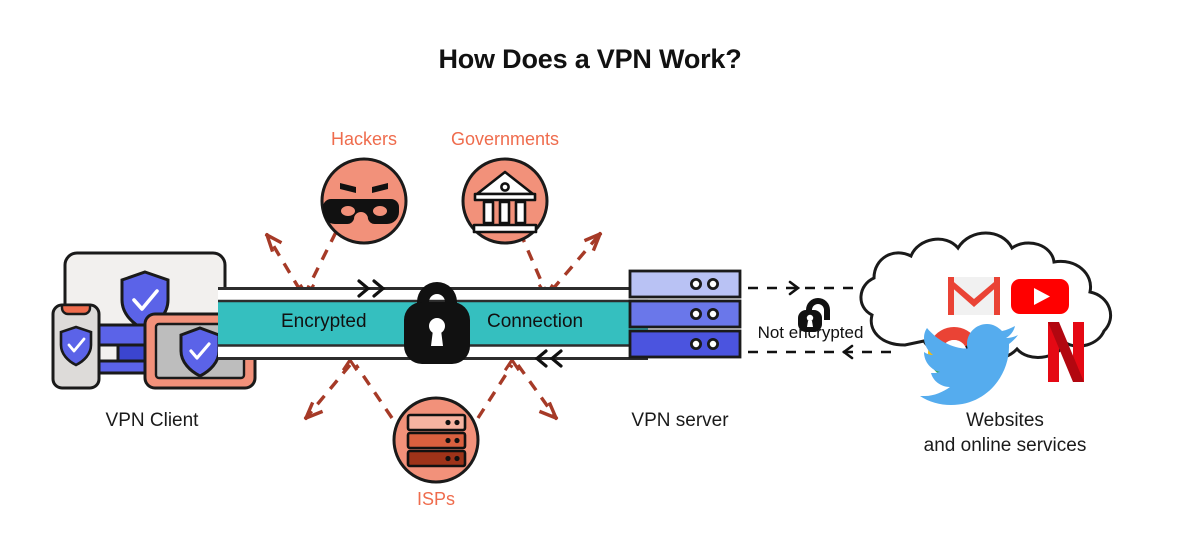 This screenshot has height=539, width=1180. I want to click on threat-icon-governments, so click(505, 201).